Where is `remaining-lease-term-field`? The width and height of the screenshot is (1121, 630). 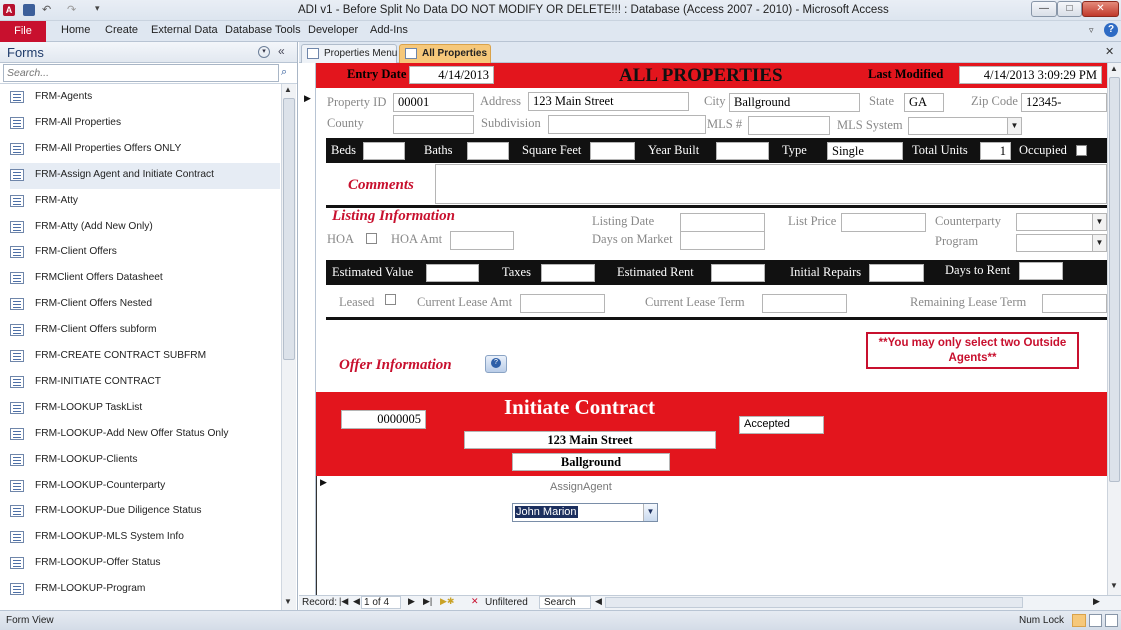
remaining-lease-term-field is located at coordinates (1074, 303).